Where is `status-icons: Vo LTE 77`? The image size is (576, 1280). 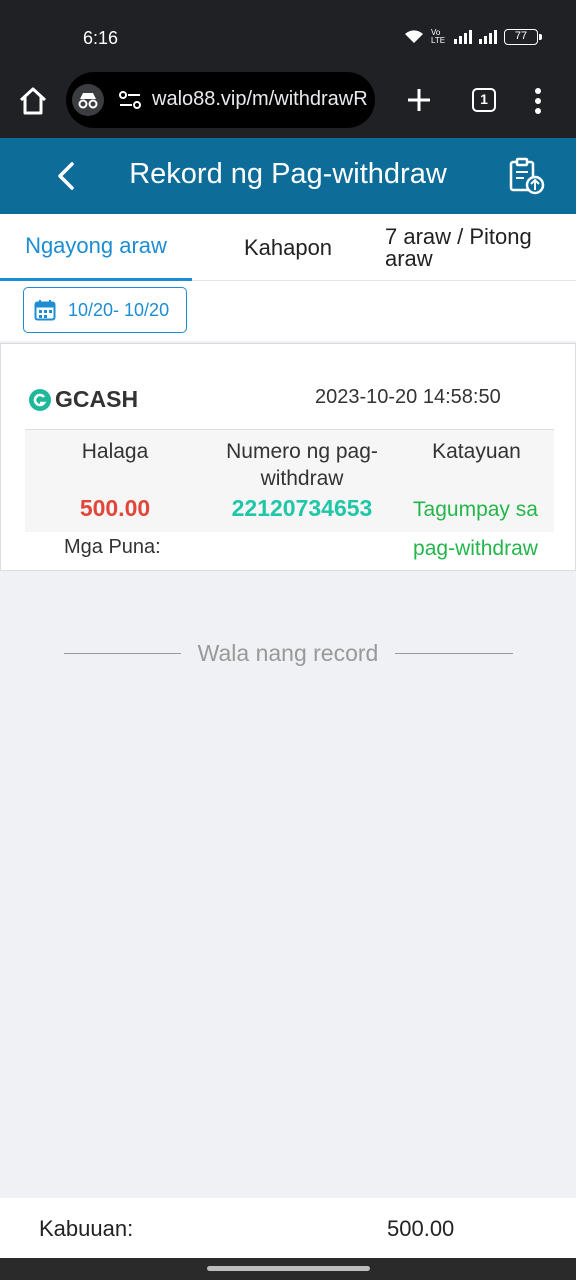 status-icons: Vo LTE 77 is located at coordinates (473, 36).